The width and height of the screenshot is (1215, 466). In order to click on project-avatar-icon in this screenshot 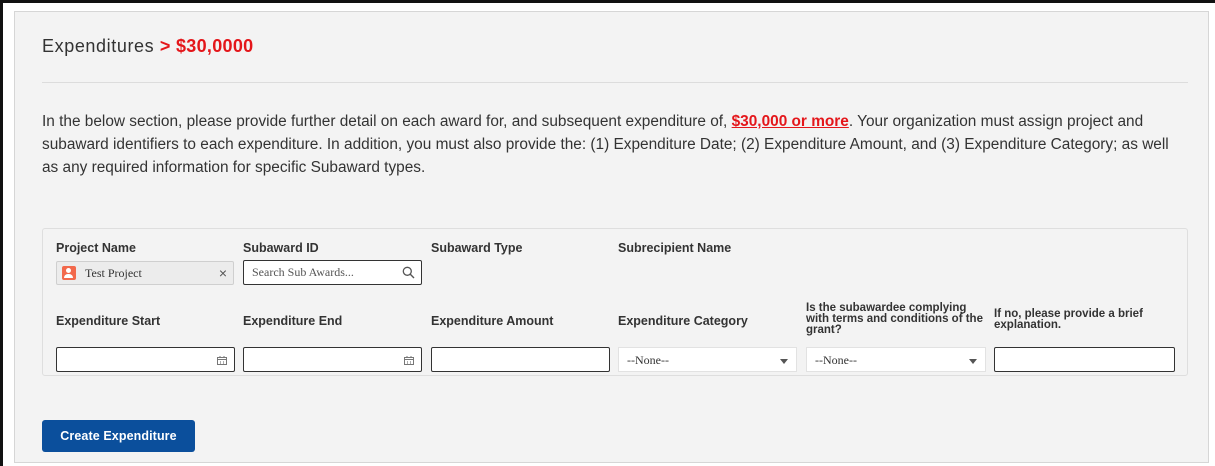, I will do `click(69, 273)`.